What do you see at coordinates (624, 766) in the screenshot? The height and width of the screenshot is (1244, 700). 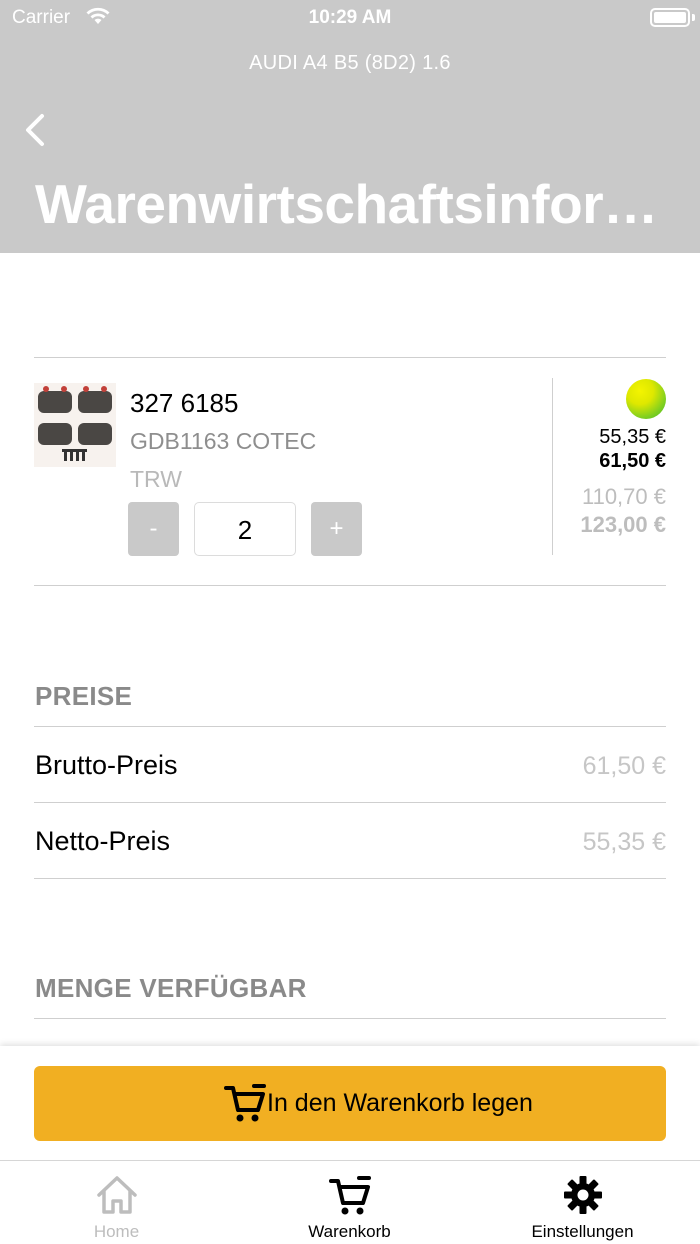 I see `gross-price-value: 61,50 €` at bounding box center [624, 766].